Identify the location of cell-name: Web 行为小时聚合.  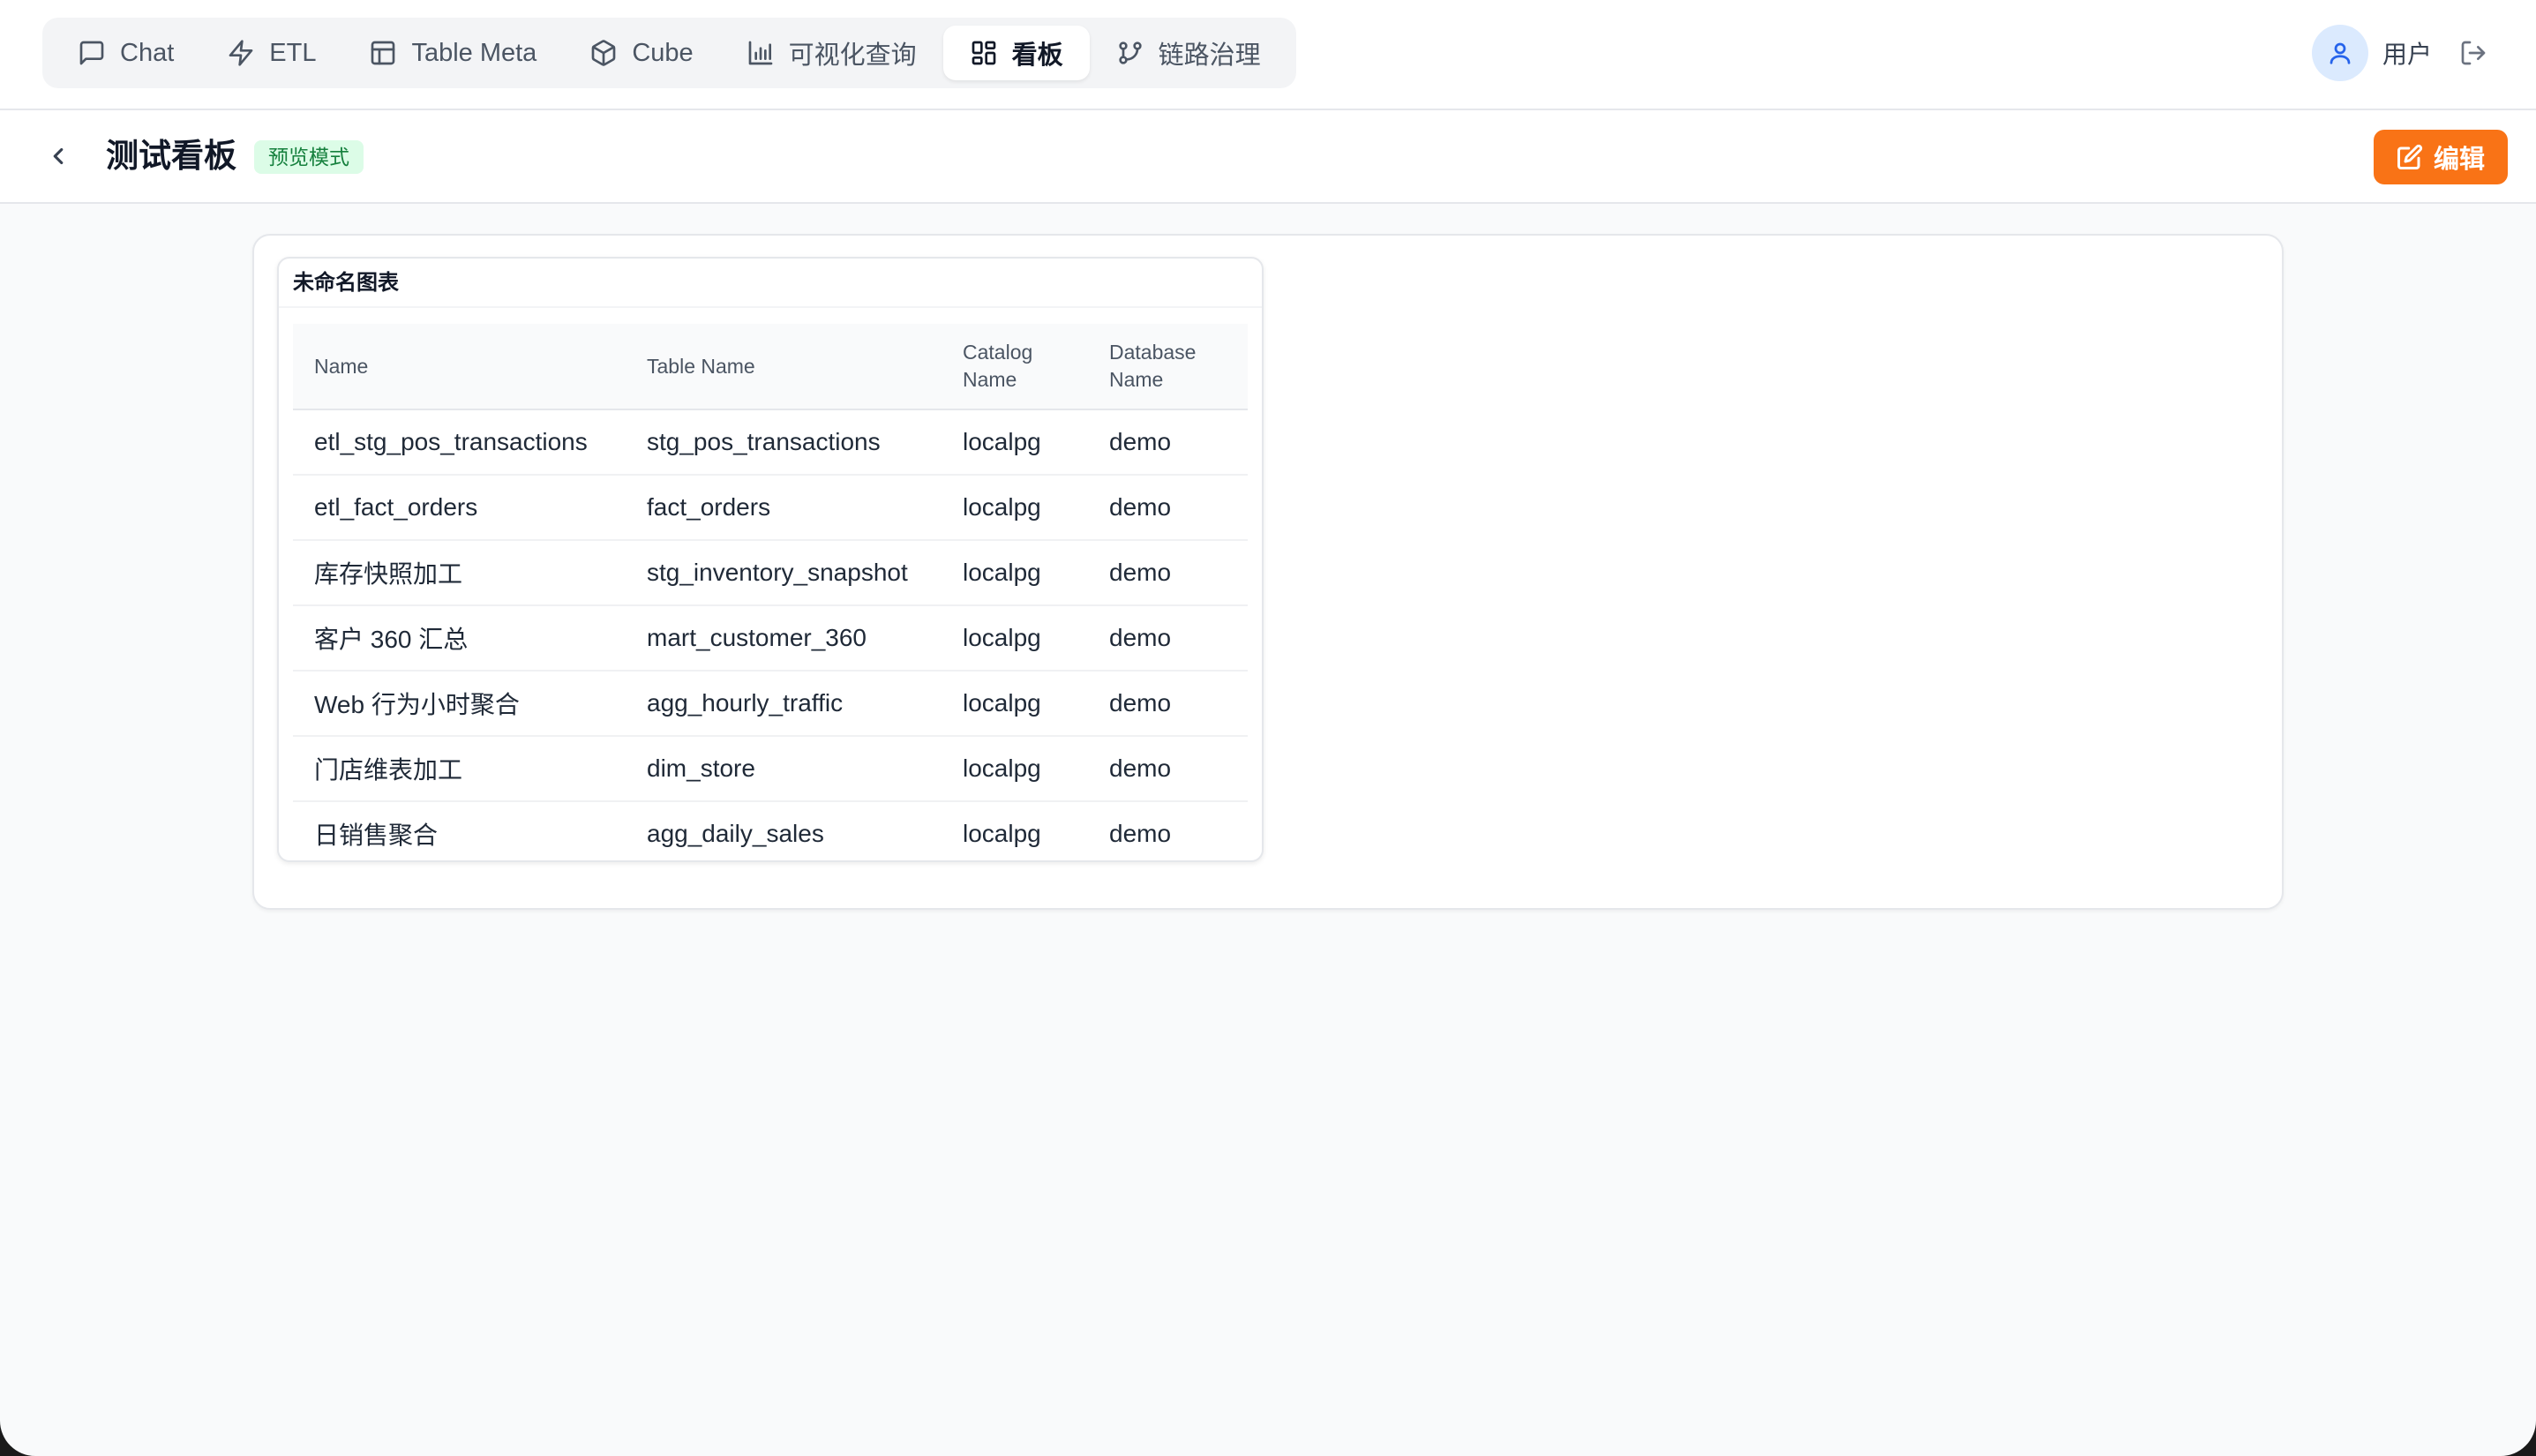
(459, 704).